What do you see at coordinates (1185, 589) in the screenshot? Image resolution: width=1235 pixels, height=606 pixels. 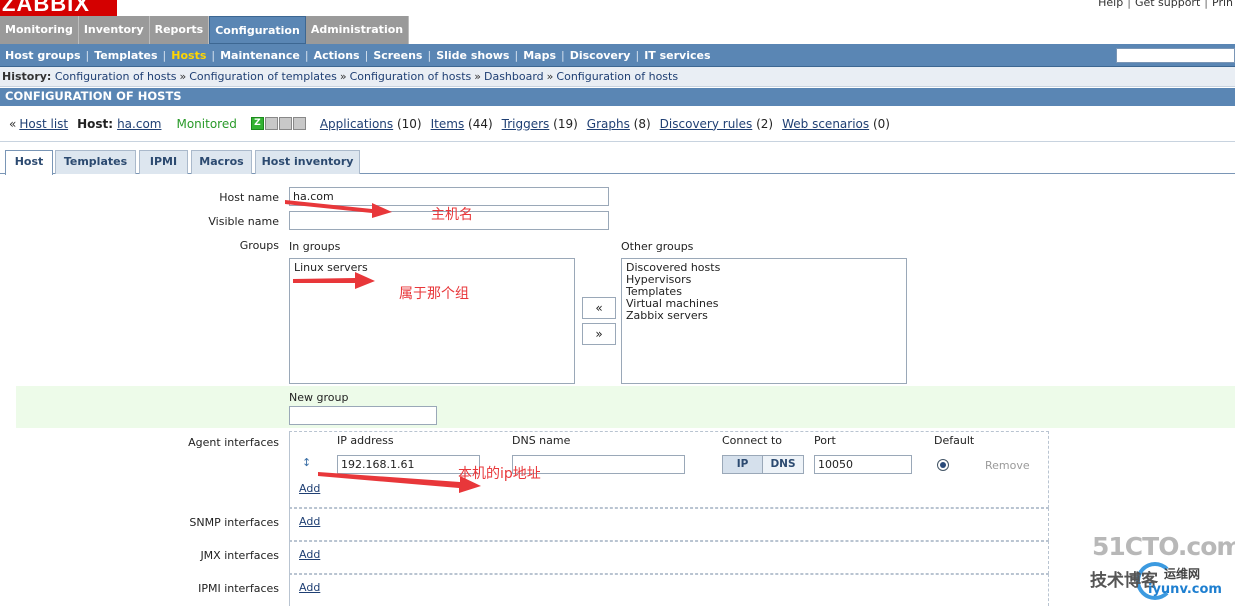 I see `watermark-iyunv: iyunv.com` at bounding box center [1185, 589].